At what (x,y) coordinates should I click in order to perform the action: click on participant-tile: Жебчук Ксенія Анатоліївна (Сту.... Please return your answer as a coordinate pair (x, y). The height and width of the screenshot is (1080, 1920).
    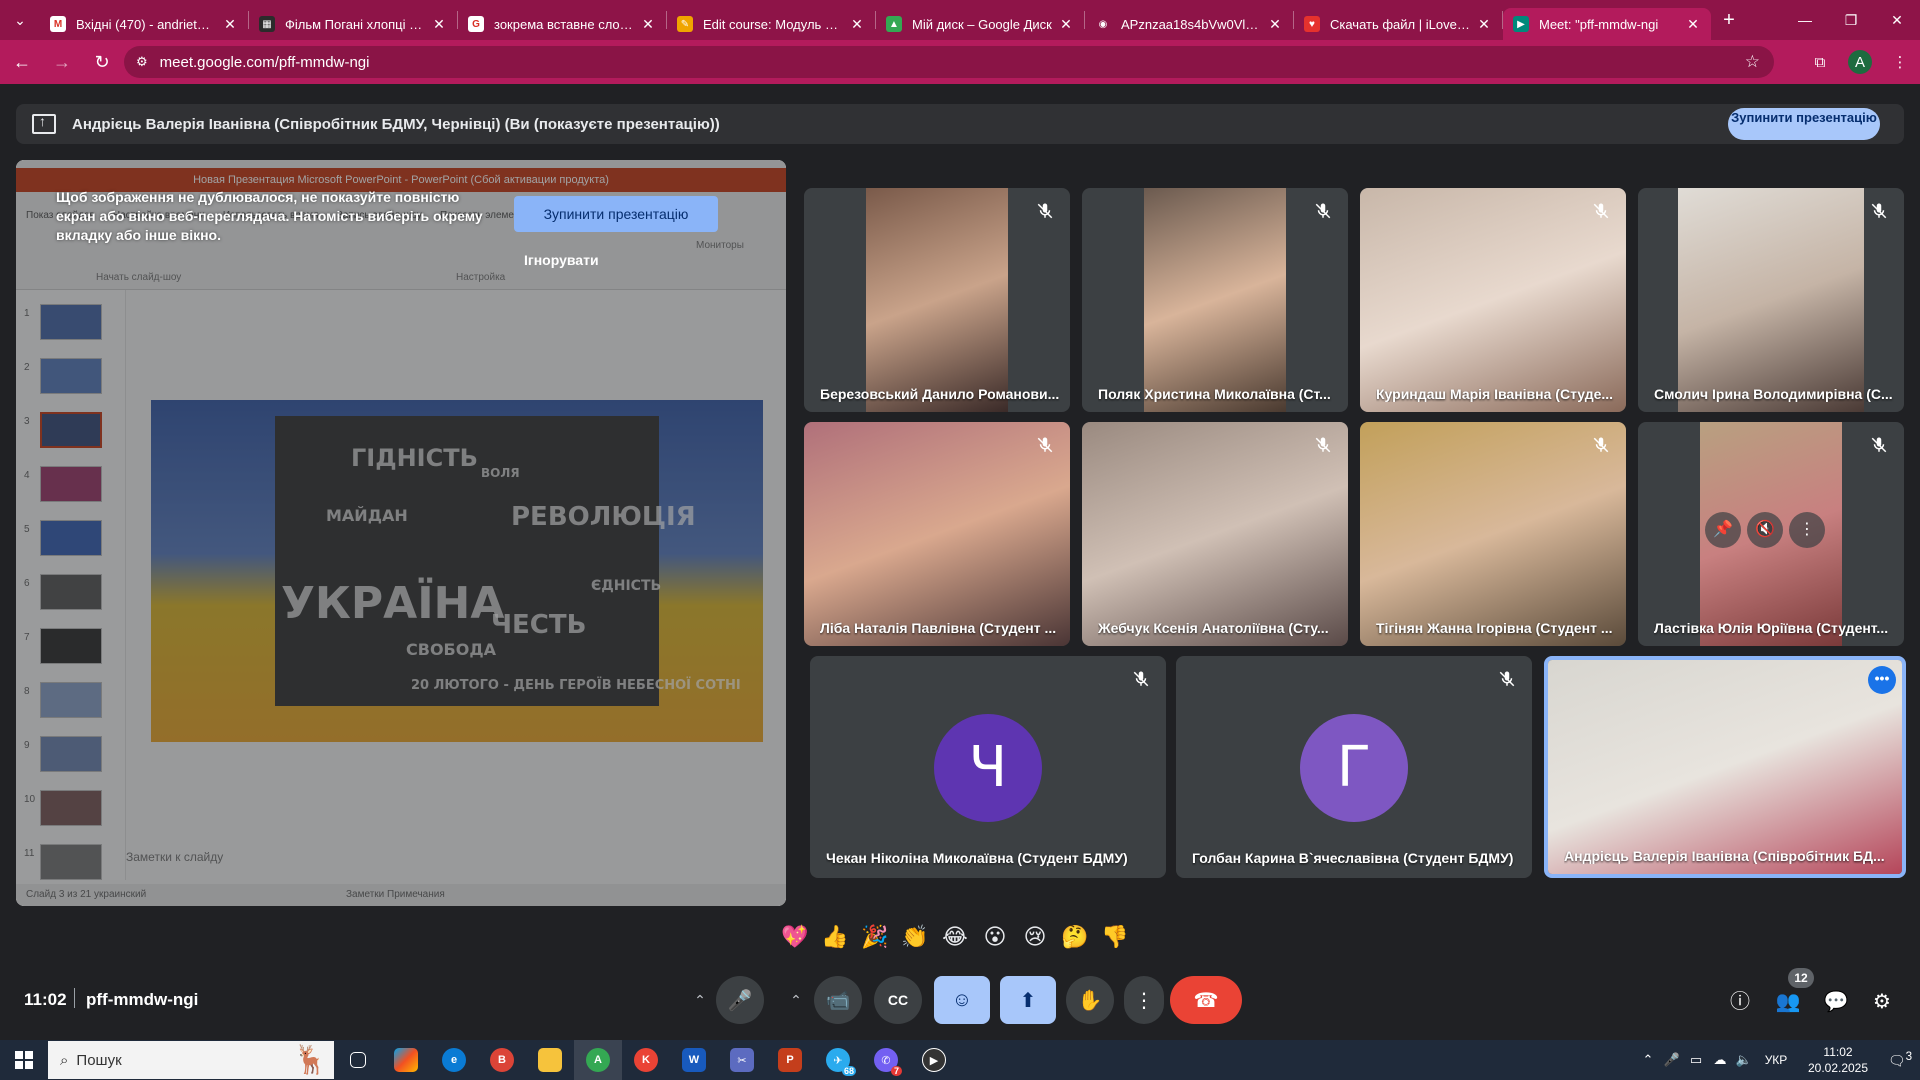
    Looking at the image, I should click on (1215, 534).